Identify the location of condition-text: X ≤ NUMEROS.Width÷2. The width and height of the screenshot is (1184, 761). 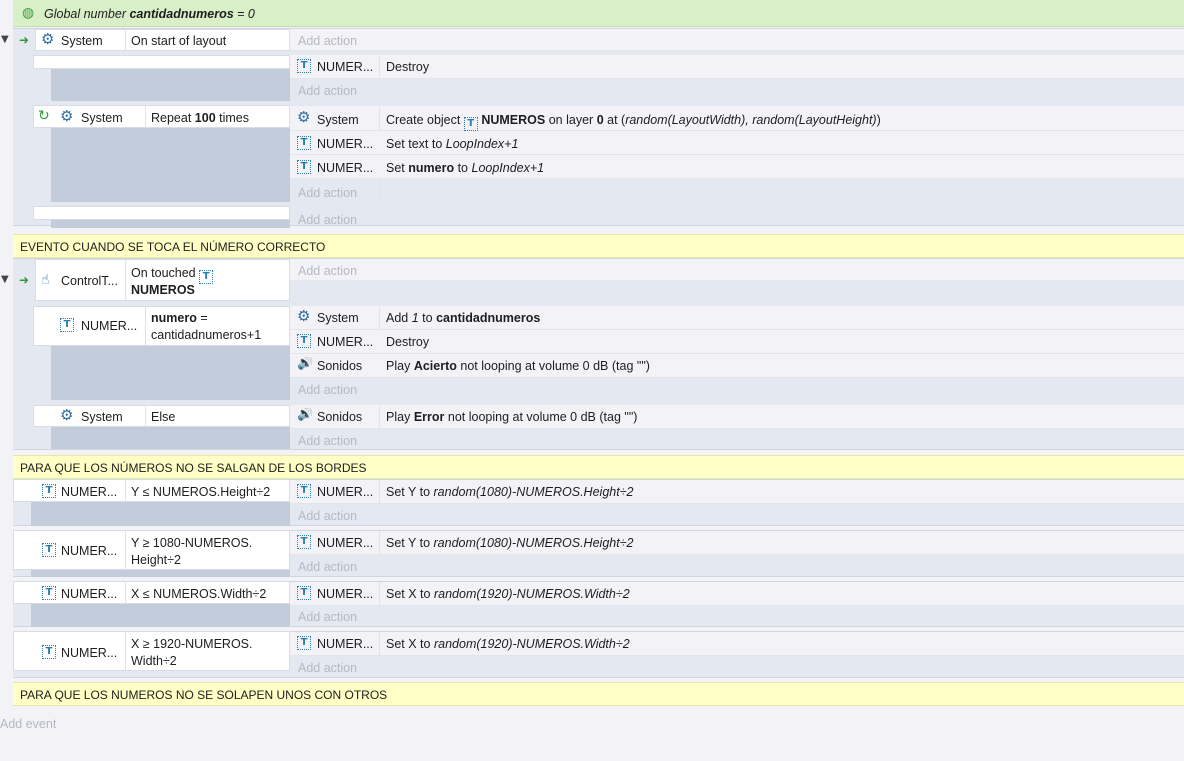
(199, 594).